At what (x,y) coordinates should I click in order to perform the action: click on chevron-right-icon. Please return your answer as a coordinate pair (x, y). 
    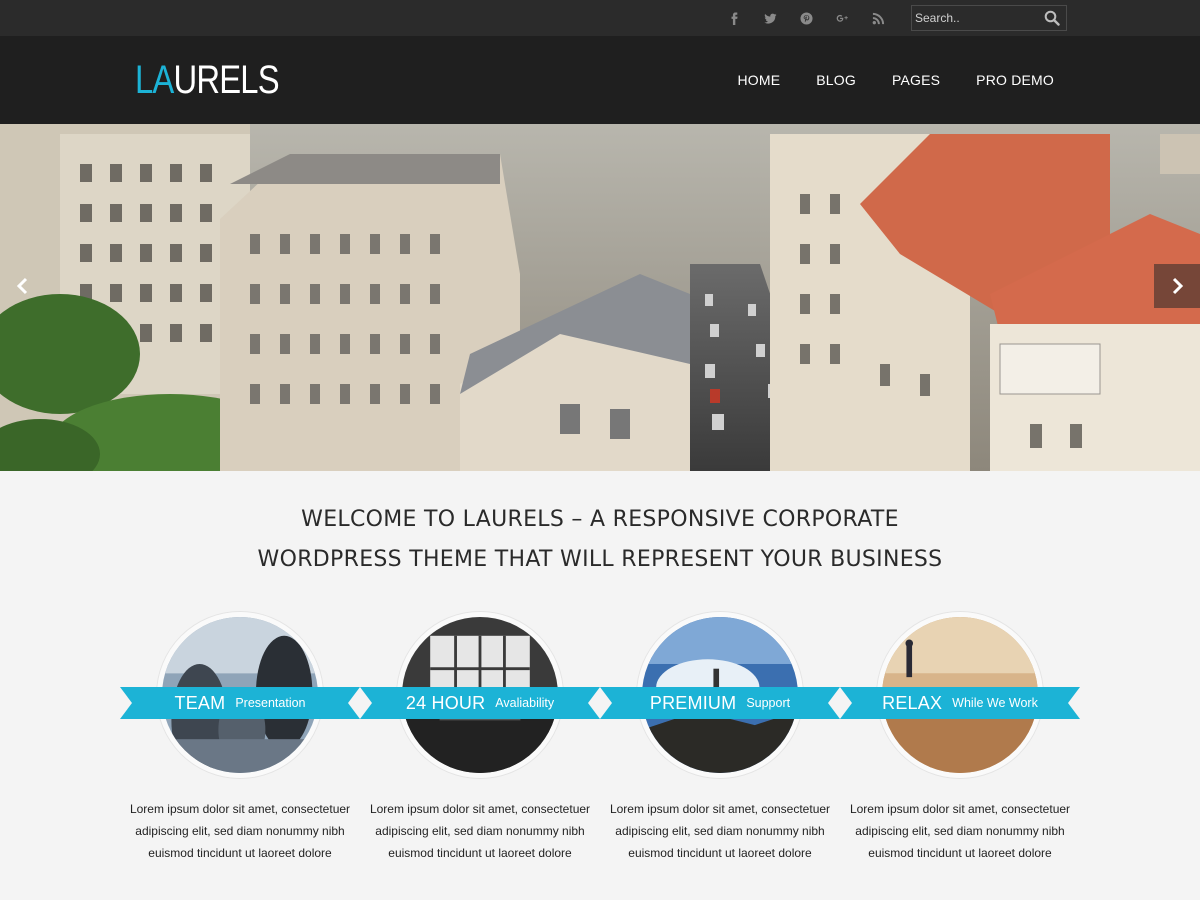
    Looking at the image, I should click on (1178, 286).